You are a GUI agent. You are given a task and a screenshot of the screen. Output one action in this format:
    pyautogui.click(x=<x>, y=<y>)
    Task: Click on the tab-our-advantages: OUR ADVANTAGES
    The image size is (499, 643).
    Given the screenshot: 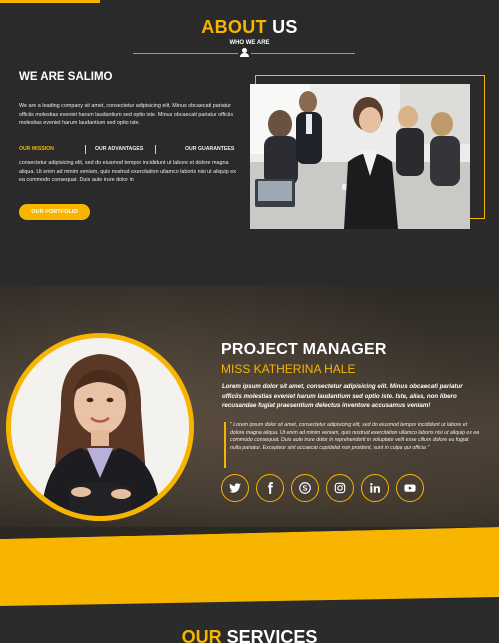 What is the action you would take?
    pyautogui.click(x=119, y=149)
    